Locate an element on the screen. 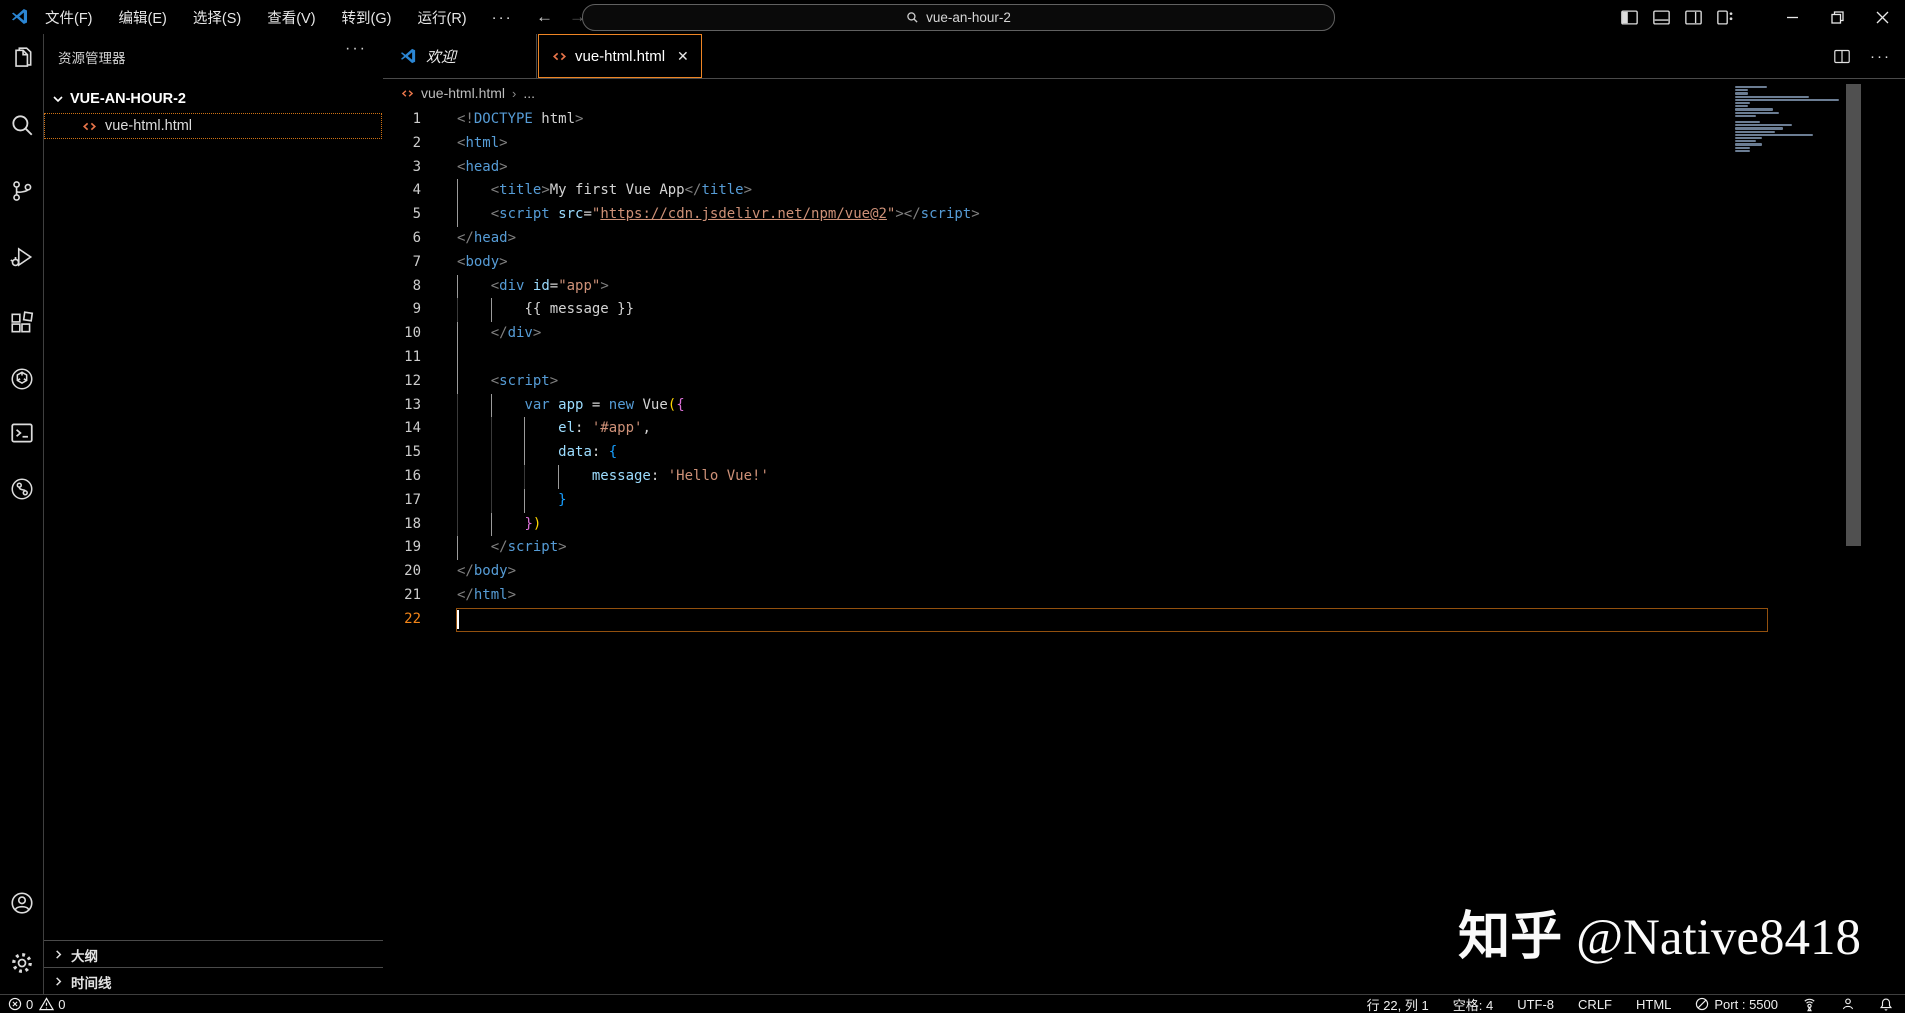 The image size is (1905, 1013). encoding: UTF-8 is located at coordinates (1535, 1004).